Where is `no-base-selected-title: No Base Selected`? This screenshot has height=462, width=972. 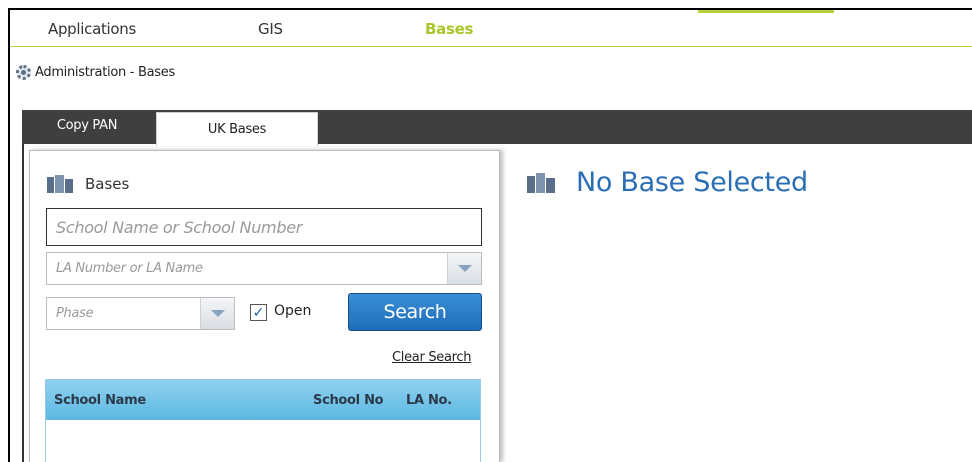 no-base-selected-title: No Base Selected is located at coordinates (692, 182).